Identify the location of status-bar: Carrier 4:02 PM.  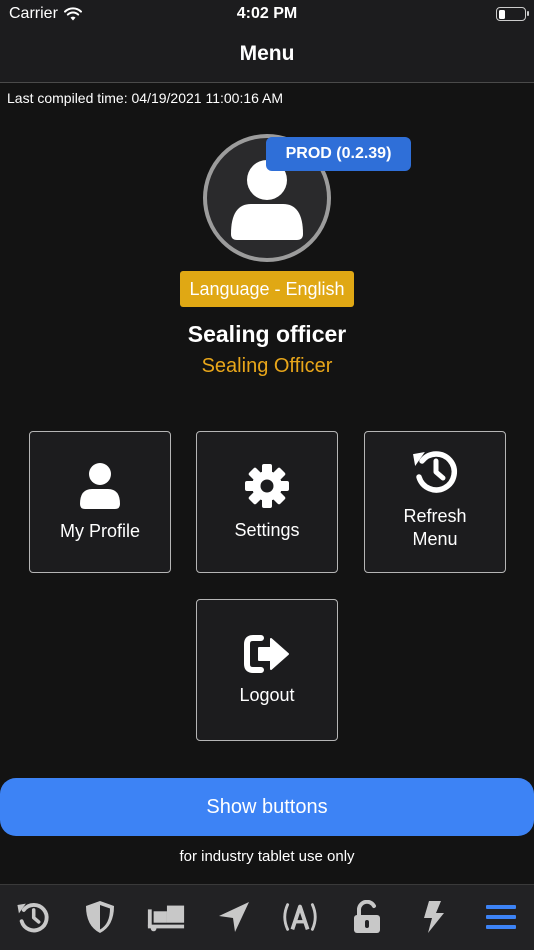
(267, 14).